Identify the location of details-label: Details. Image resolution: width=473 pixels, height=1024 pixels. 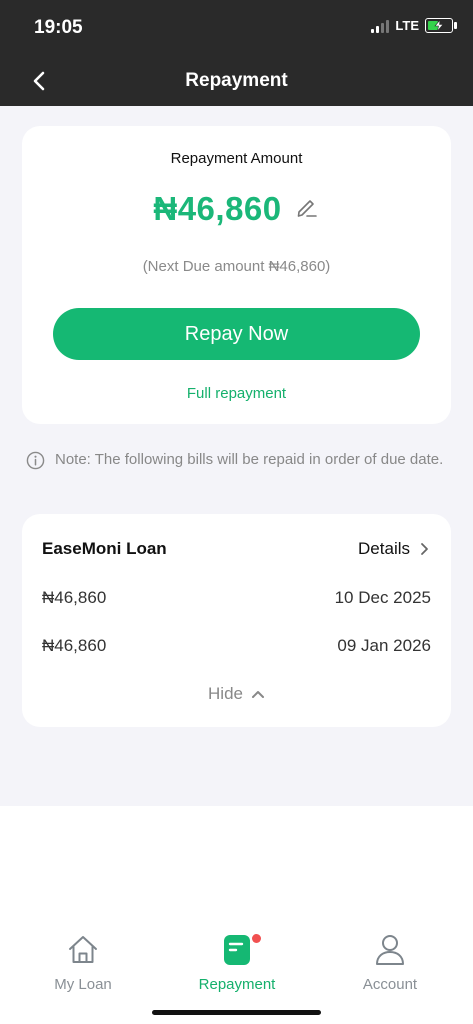
(384, 548).